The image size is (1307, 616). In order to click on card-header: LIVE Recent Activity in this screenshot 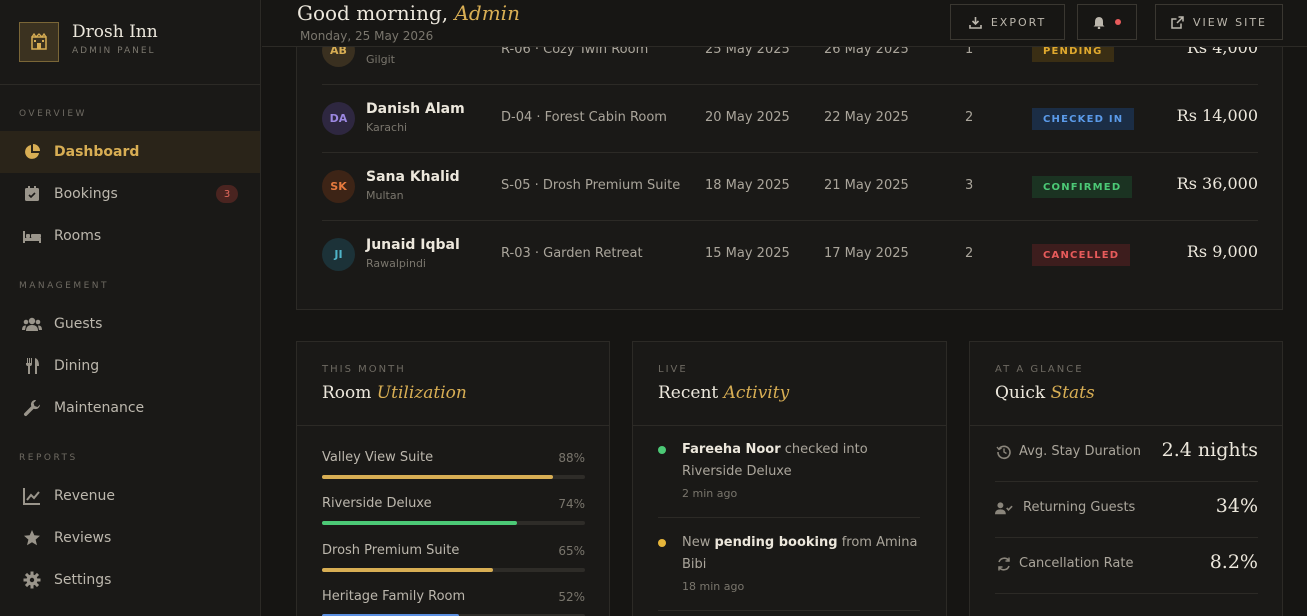, I will do `click(789, 384)`.